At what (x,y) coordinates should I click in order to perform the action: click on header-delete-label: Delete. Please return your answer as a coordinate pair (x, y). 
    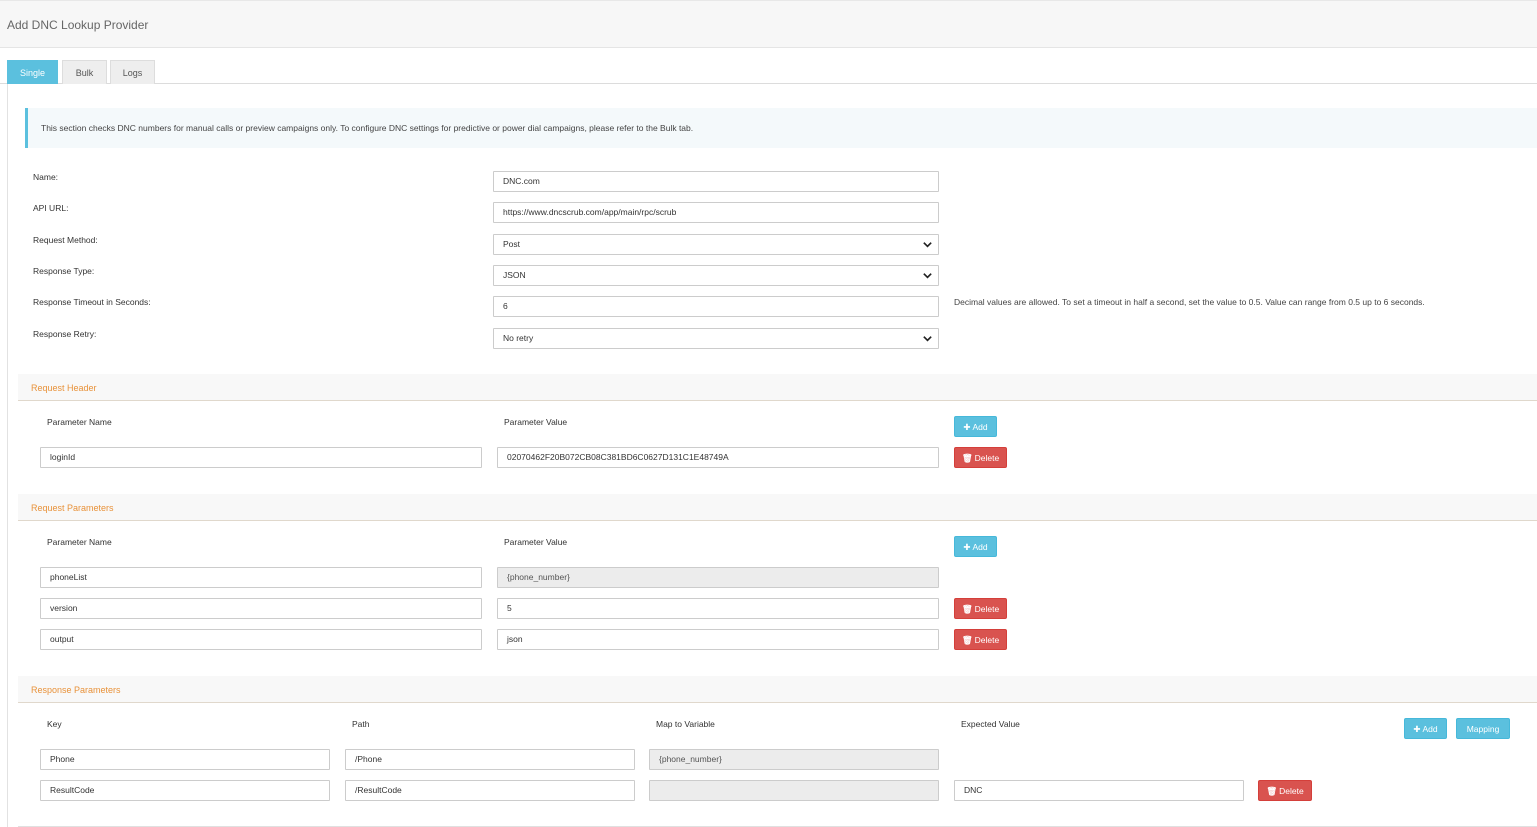
    Looking at the image, I should click on (987, 458).